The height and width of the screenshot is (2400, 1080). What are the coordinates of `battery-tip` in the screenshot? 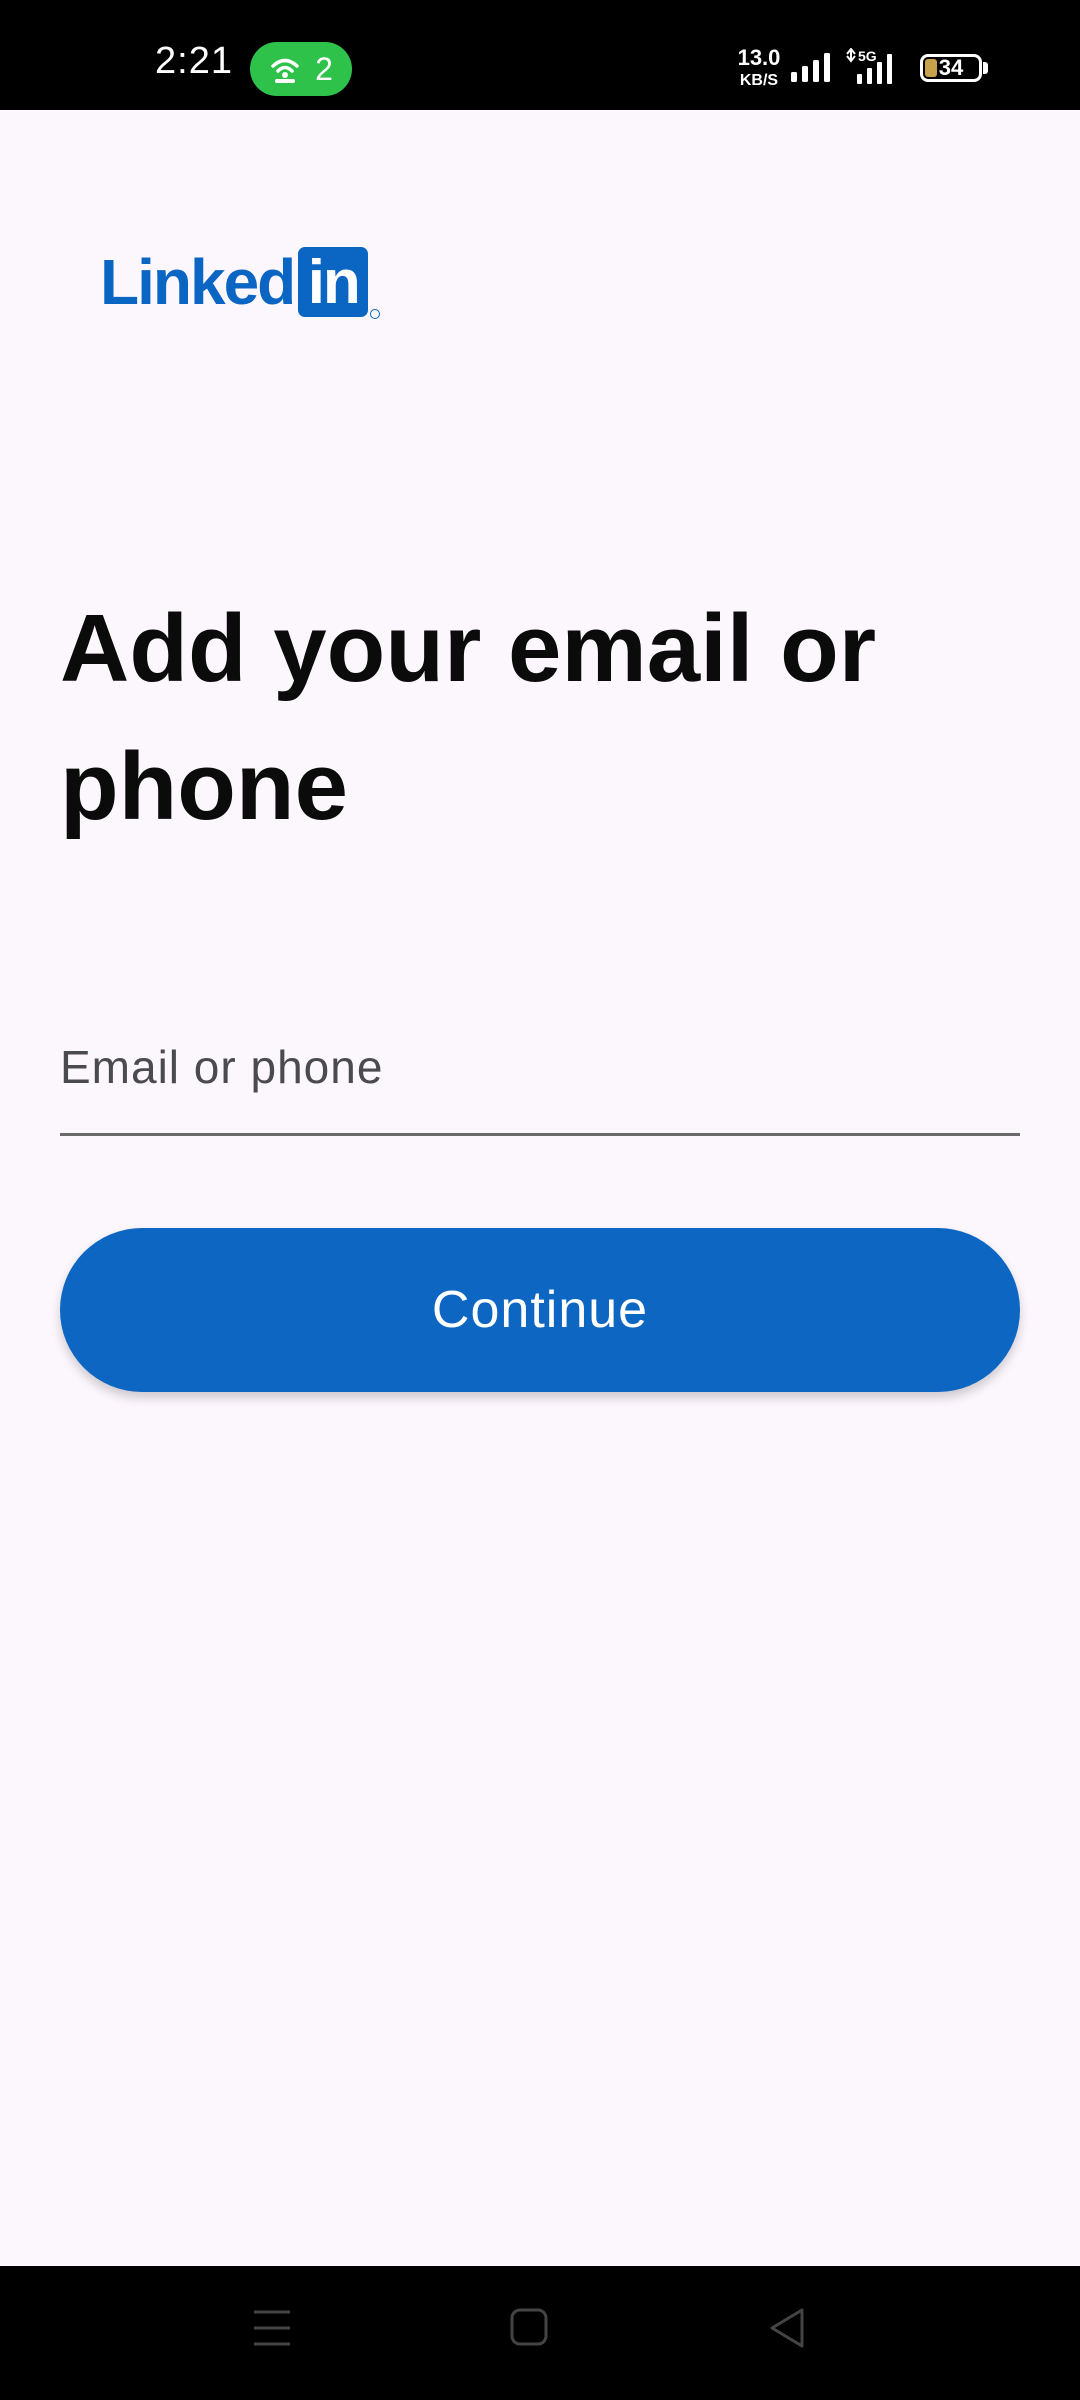 It's located at (985, 68).